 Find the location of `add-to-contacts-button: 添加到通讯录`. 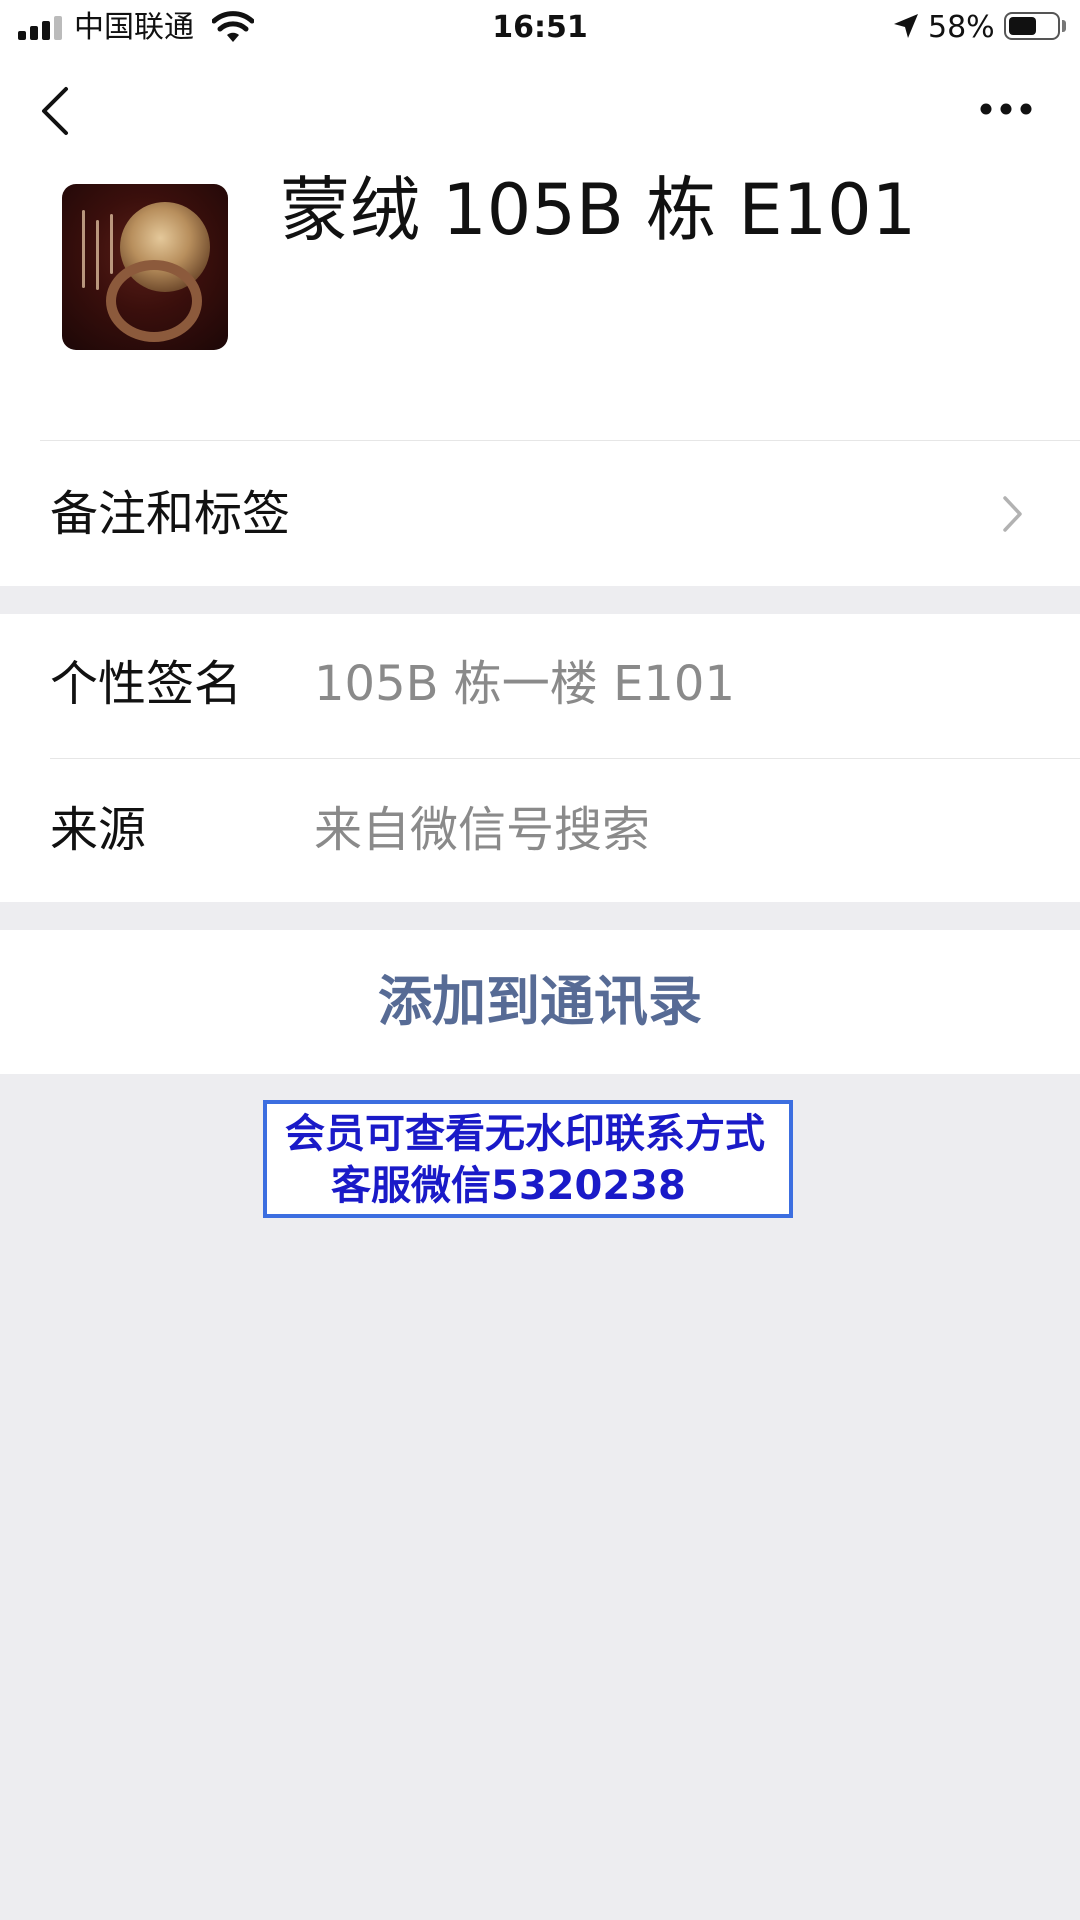

add-to-contacts-button: 添加到通讯录 is located at coordinates (540, 1002).